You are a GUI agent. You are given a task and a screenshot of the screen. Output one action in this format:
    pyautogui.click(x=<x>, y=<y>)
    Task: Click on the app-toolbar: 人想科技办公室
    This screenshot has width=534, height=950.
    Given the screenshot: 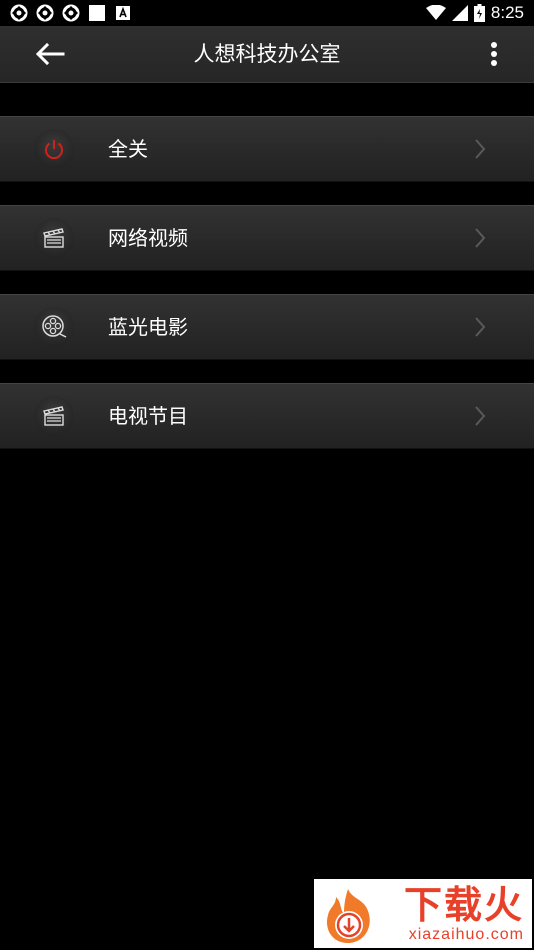 What is the action you would take?
    pyautogui.click(x=267, y=54)
    